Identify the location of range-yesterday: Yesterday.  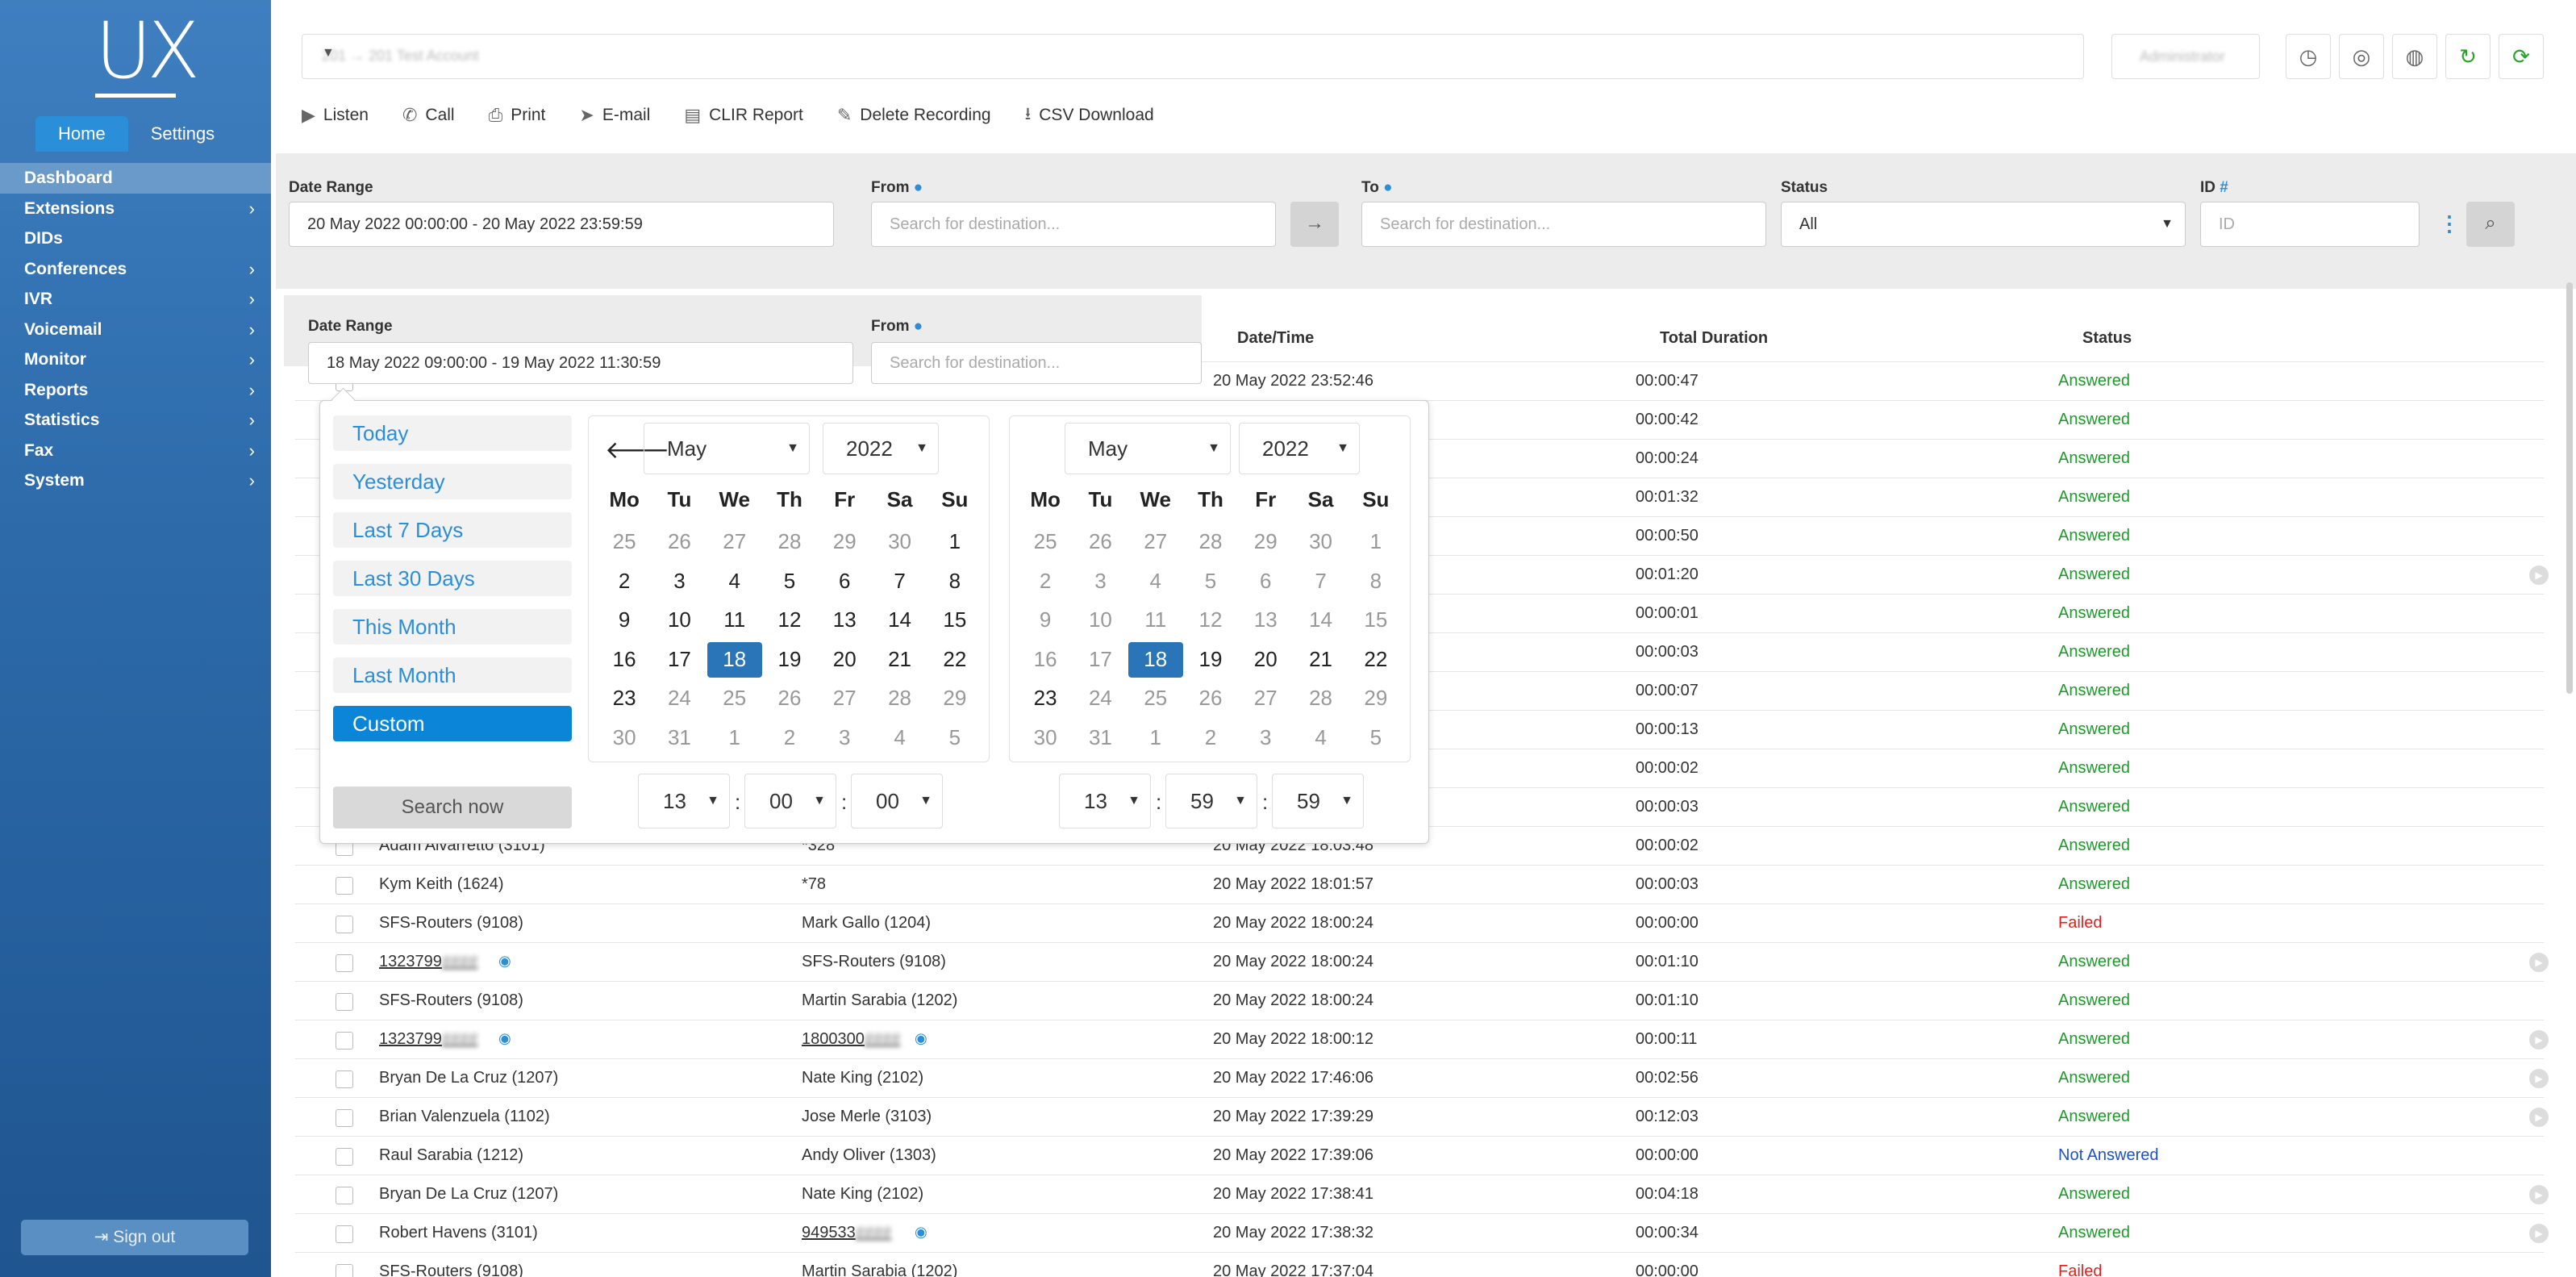
(452, 481).